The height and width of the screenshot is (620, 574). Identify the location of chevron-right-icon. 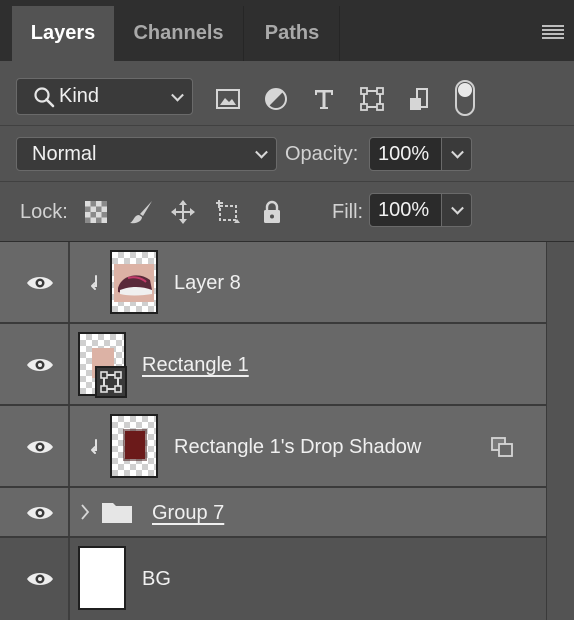
(85, 512).